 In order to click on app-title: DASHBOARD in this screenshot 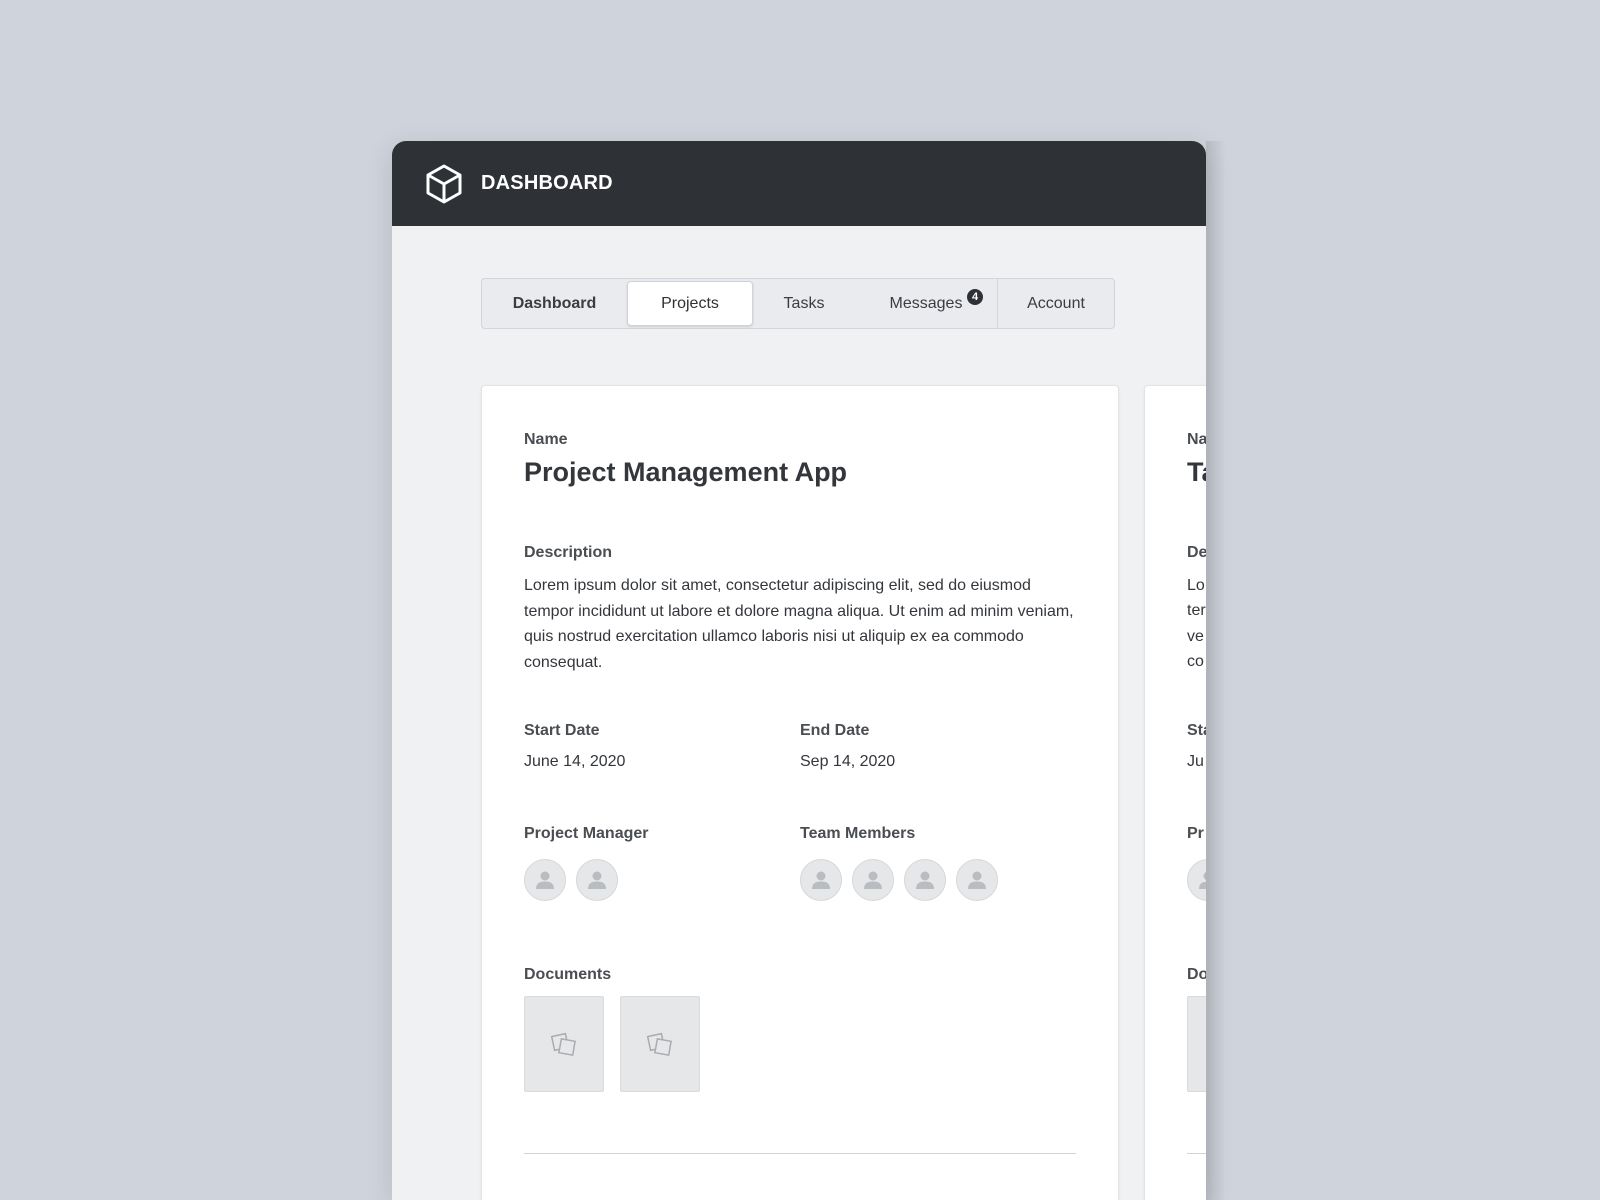, I will do `click(547, 183)`.